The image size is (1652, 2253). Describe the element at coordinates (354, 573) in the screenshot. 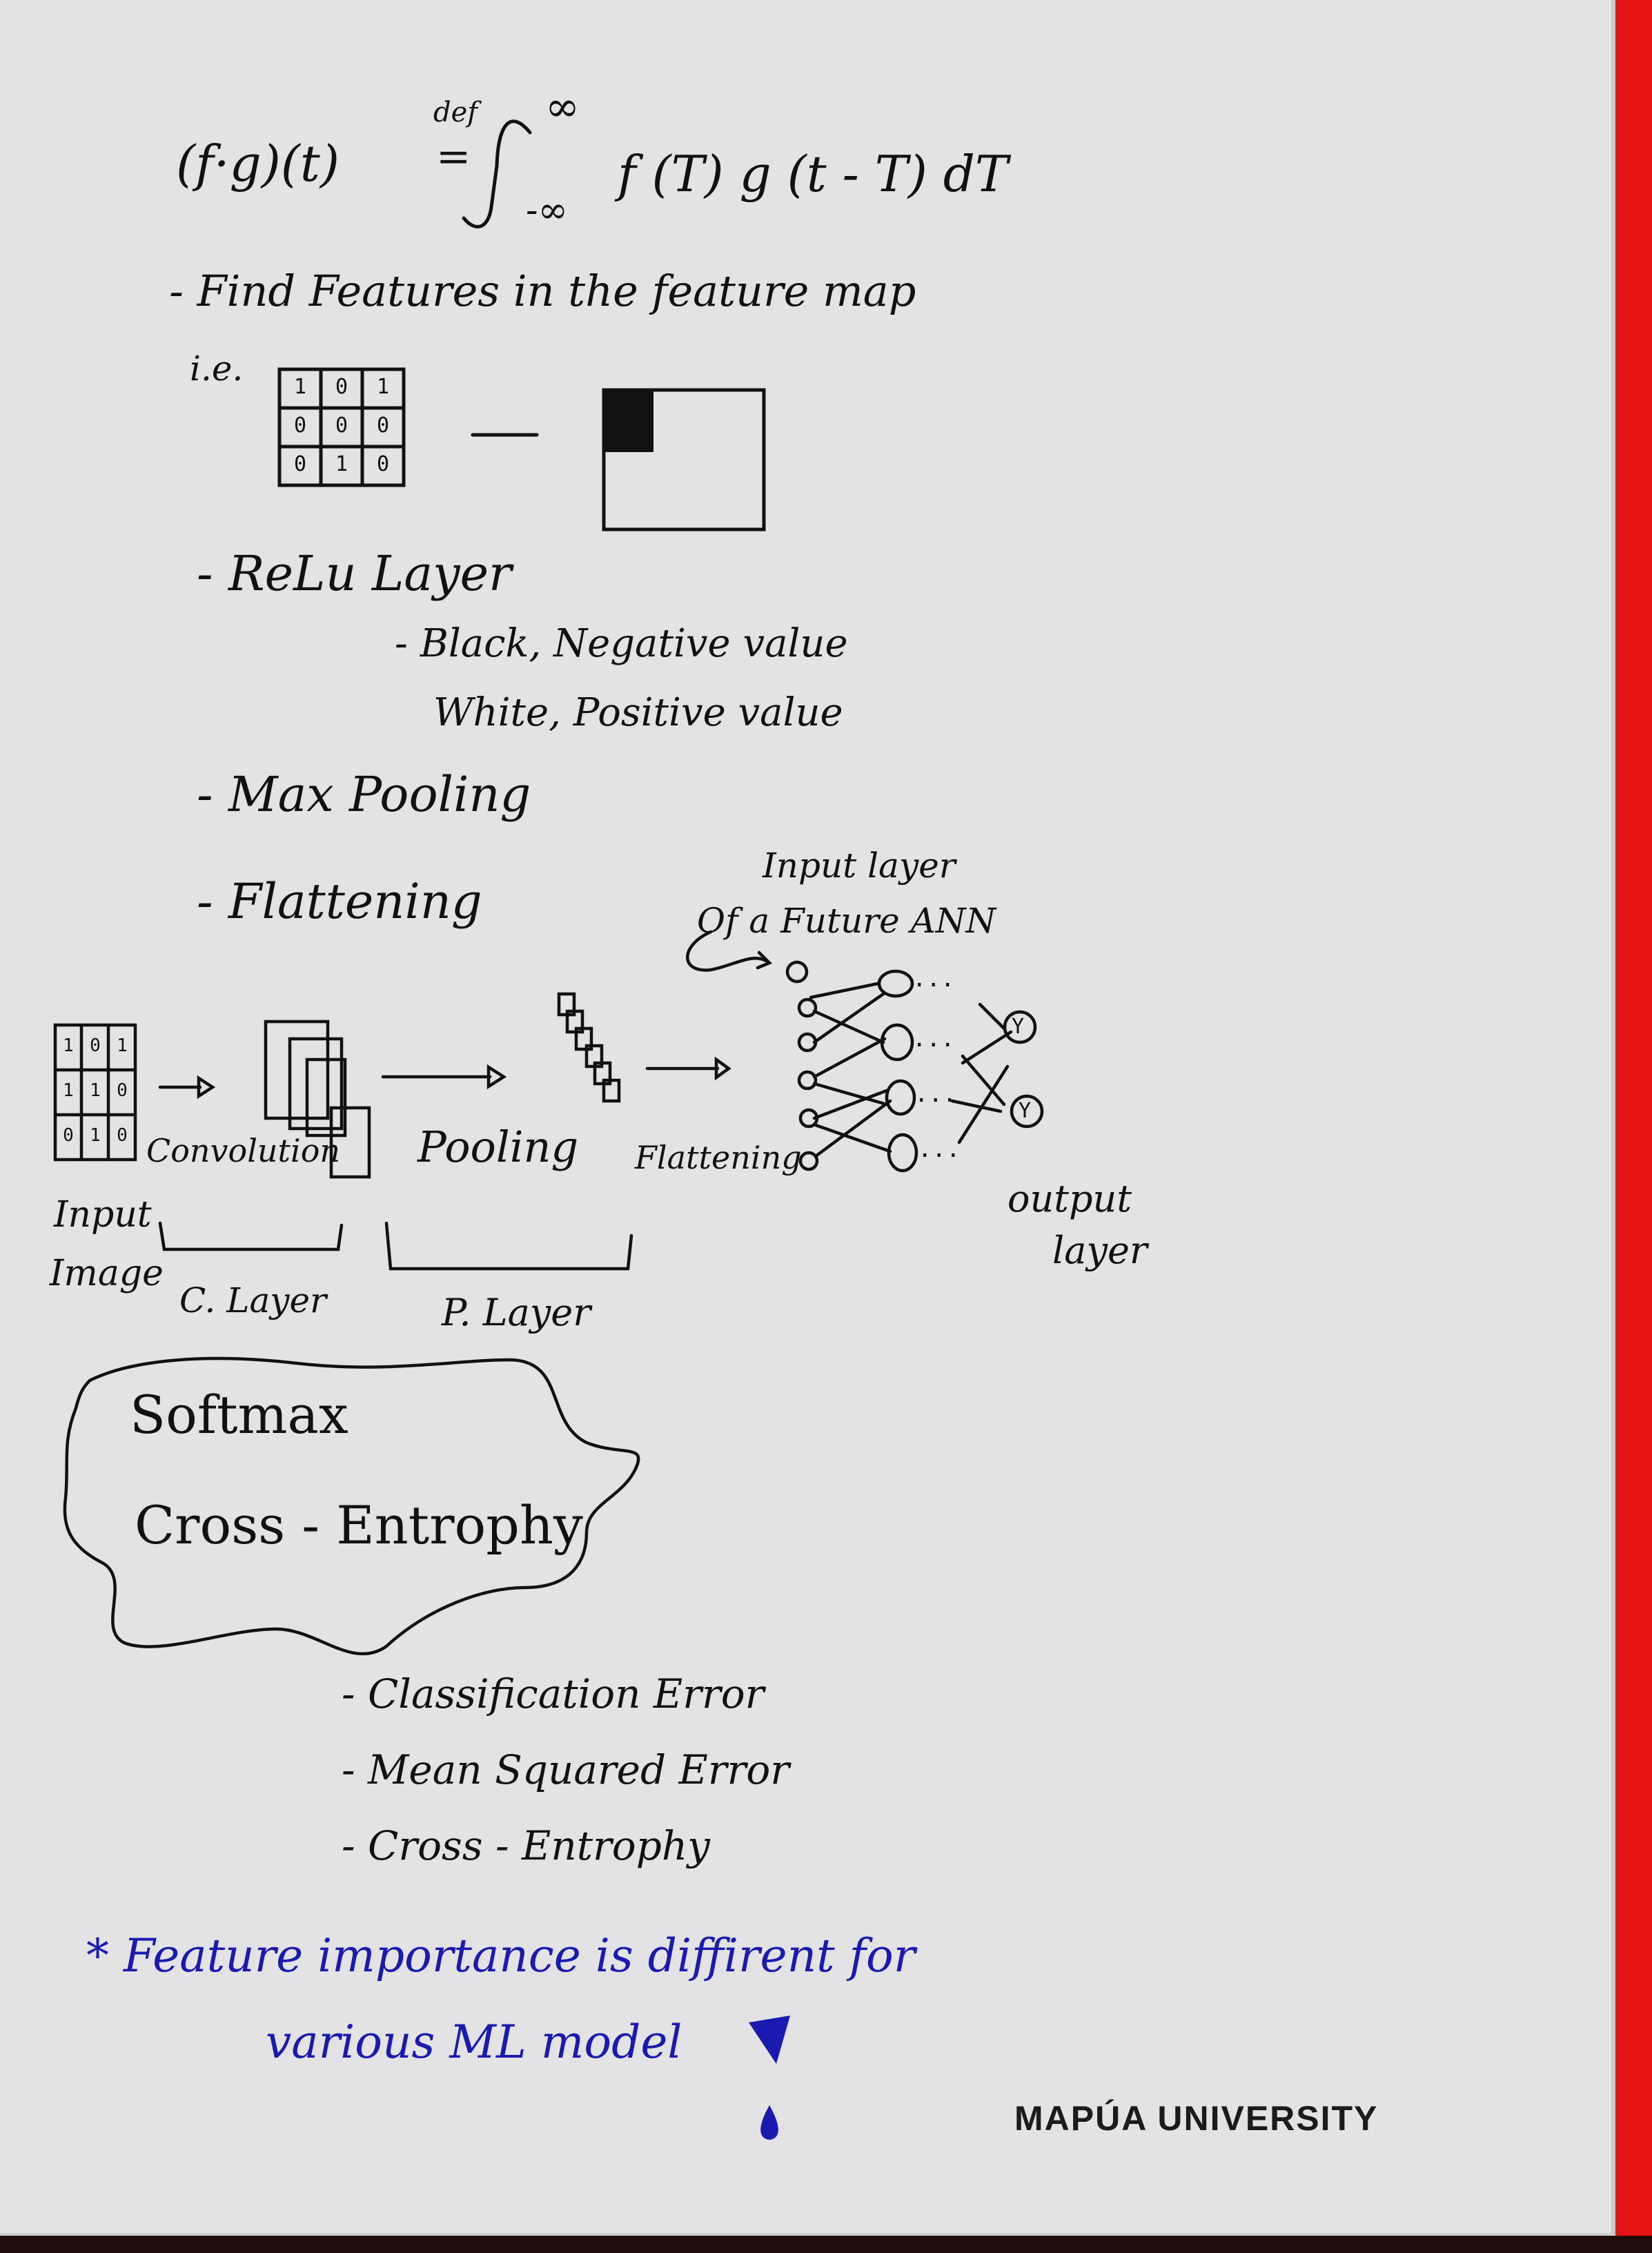

I see `note-relu: - ReLu Layer` at that location.